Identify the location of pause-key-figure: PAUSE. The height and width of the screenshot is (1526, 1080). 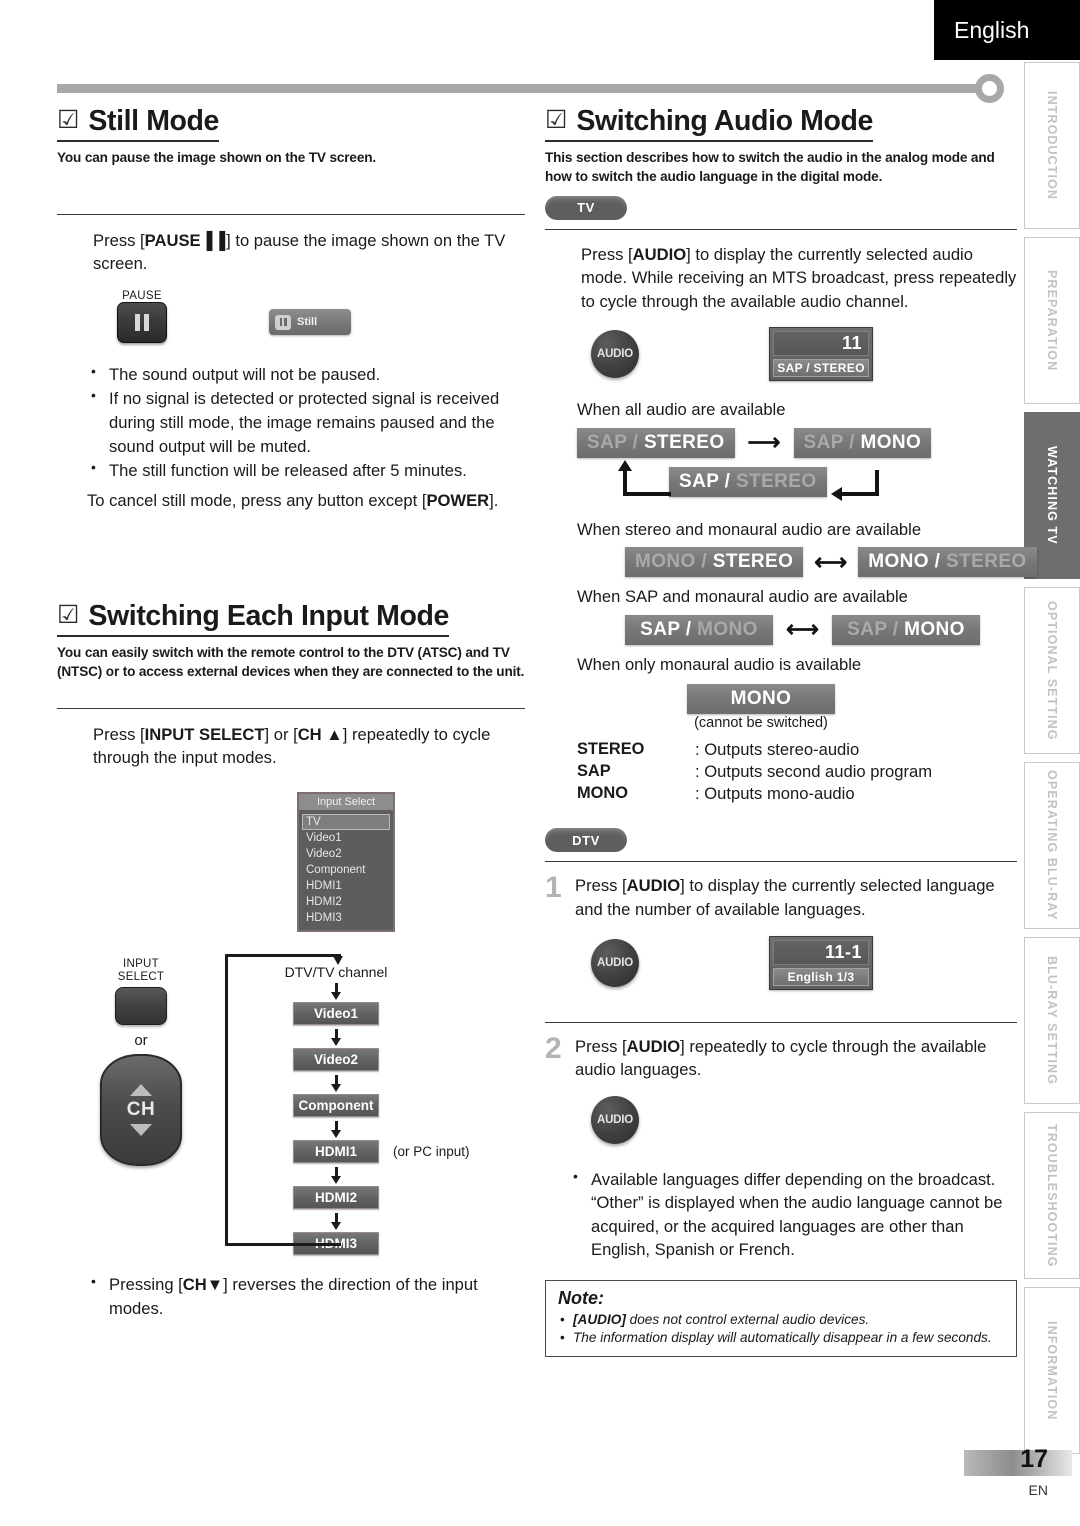
(142, 316).